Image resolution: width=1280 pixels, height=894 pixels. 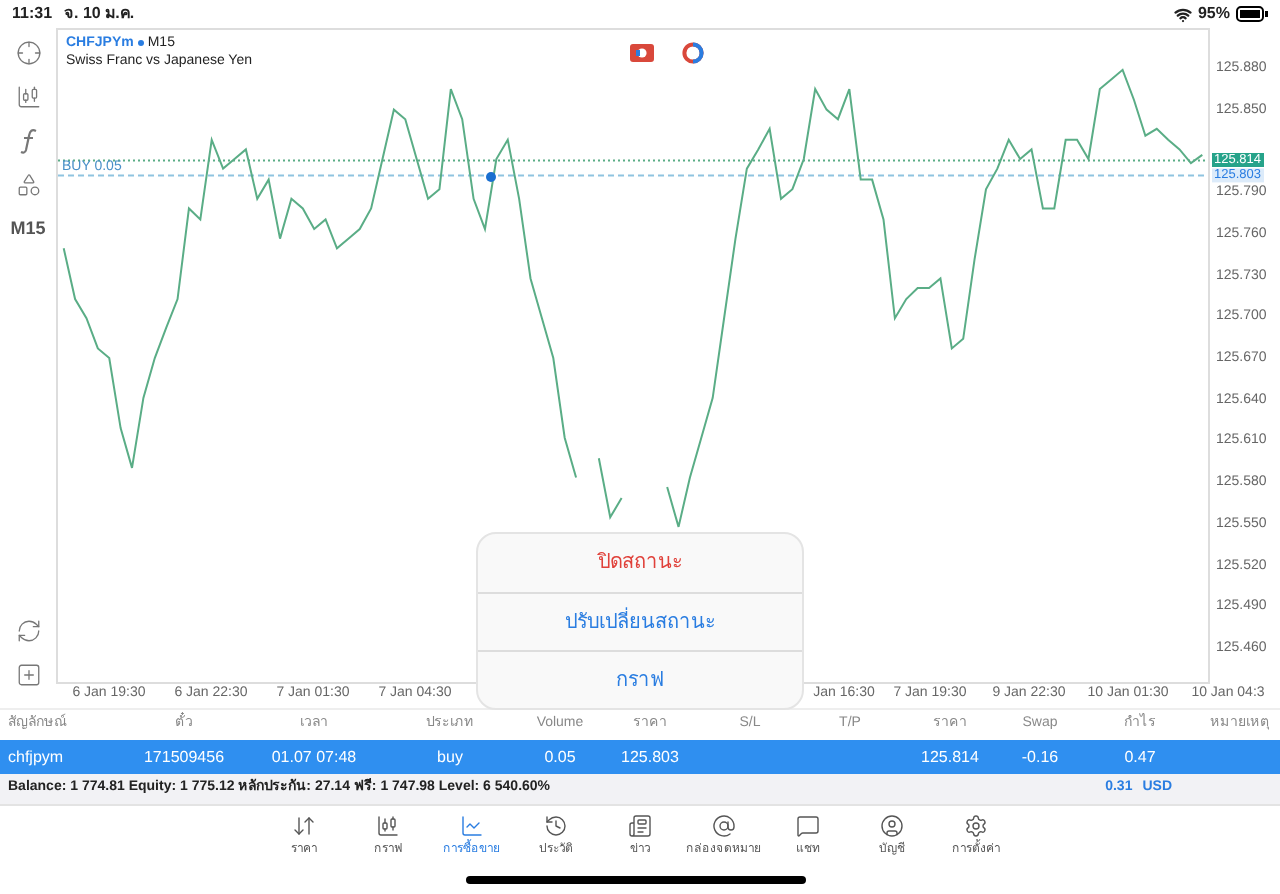 I want to click on table-cell: buy, so click(x=450, y=756).